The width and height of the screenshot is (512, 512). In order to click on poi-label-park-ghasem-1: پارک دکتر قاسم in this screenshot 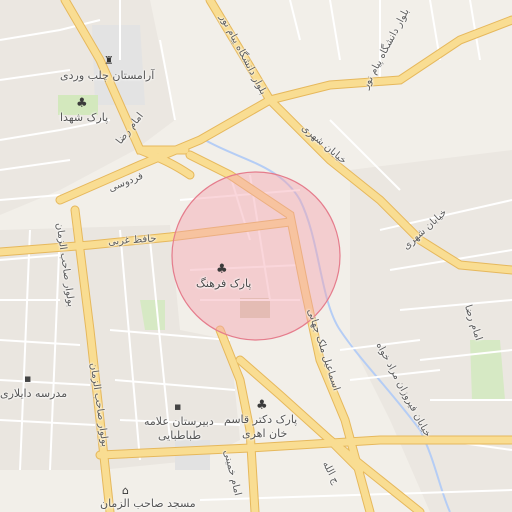, I will do `click(261, 419)`.